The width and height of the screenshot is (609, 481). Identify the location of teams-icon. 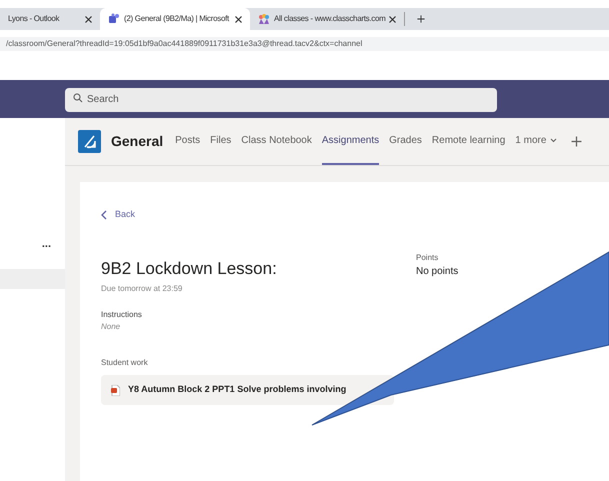
(114, 19).